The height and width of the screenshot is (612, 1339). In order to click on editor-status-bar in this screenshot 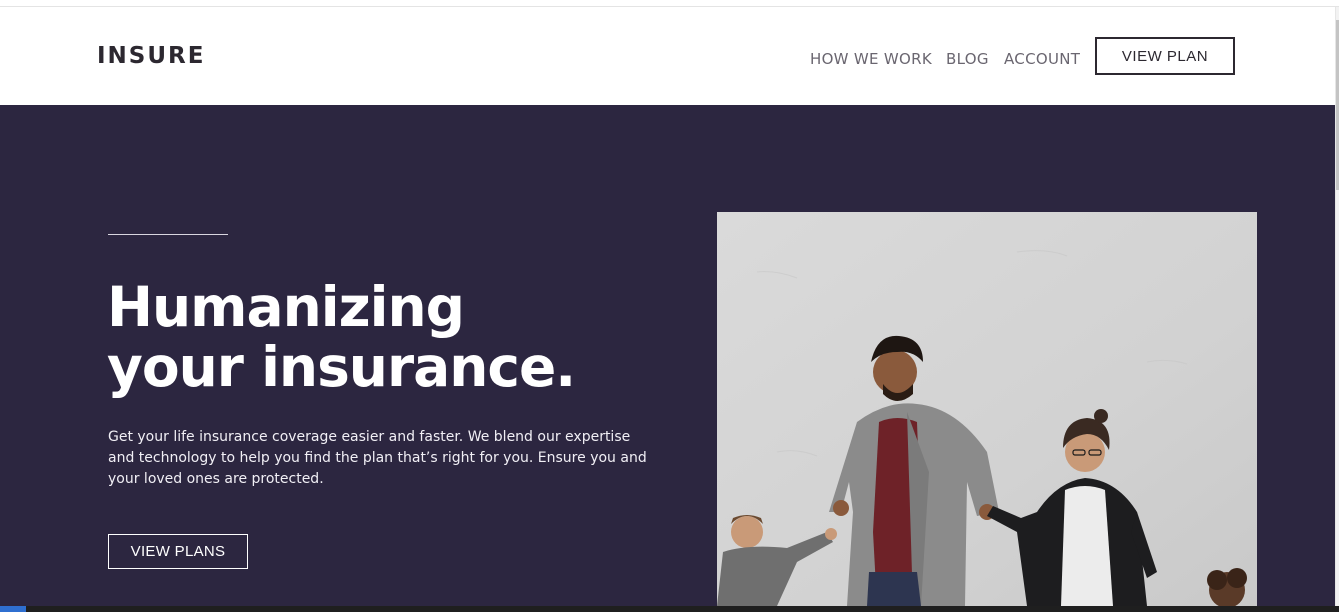, I will do `click(669, 609)`.